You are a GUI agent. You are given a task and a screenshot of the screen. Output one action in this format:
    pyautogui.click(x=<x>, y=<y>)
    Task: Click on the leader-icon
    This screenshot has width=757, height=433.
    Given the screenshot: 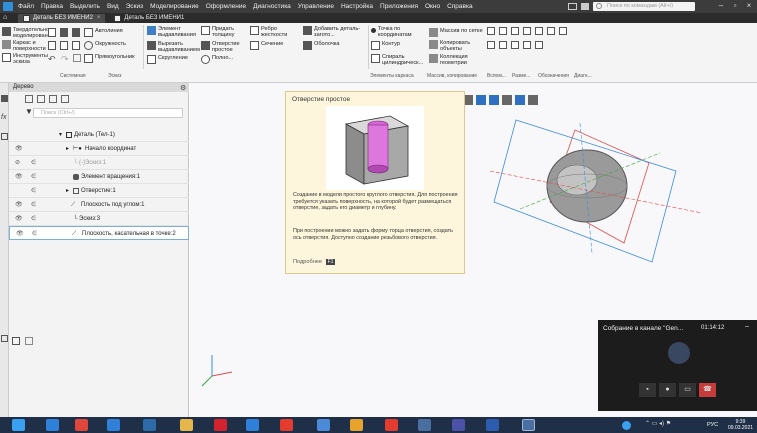 What is the action you would take?
    pyautogui.click(x=515, y=45)
    